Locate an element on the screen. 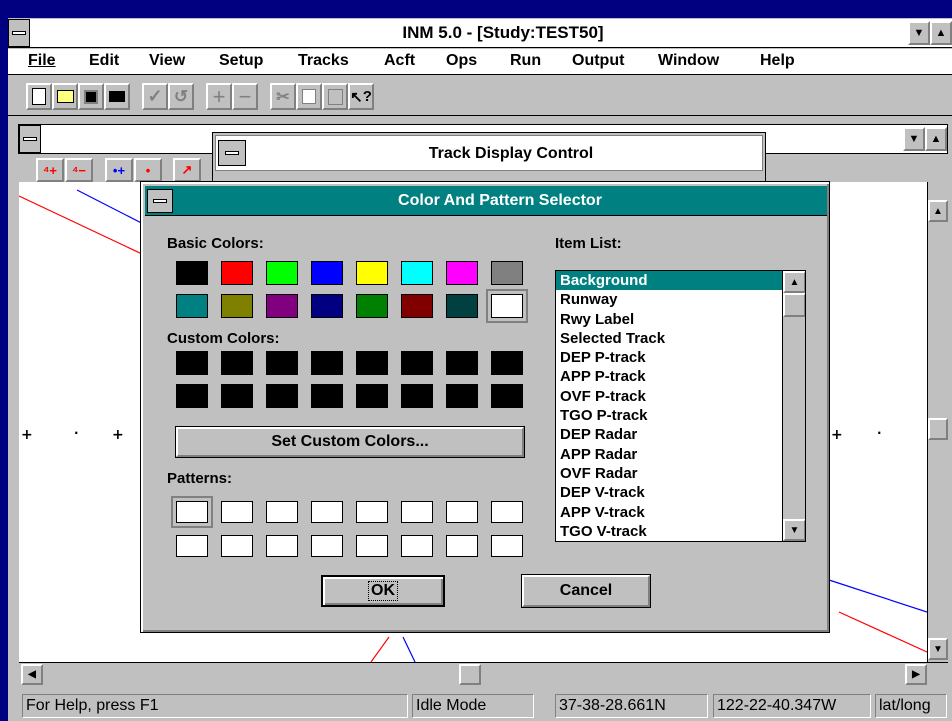 This screenshot has width=952, height=721. vscroll-thumb is located at coordinates (938, 429).